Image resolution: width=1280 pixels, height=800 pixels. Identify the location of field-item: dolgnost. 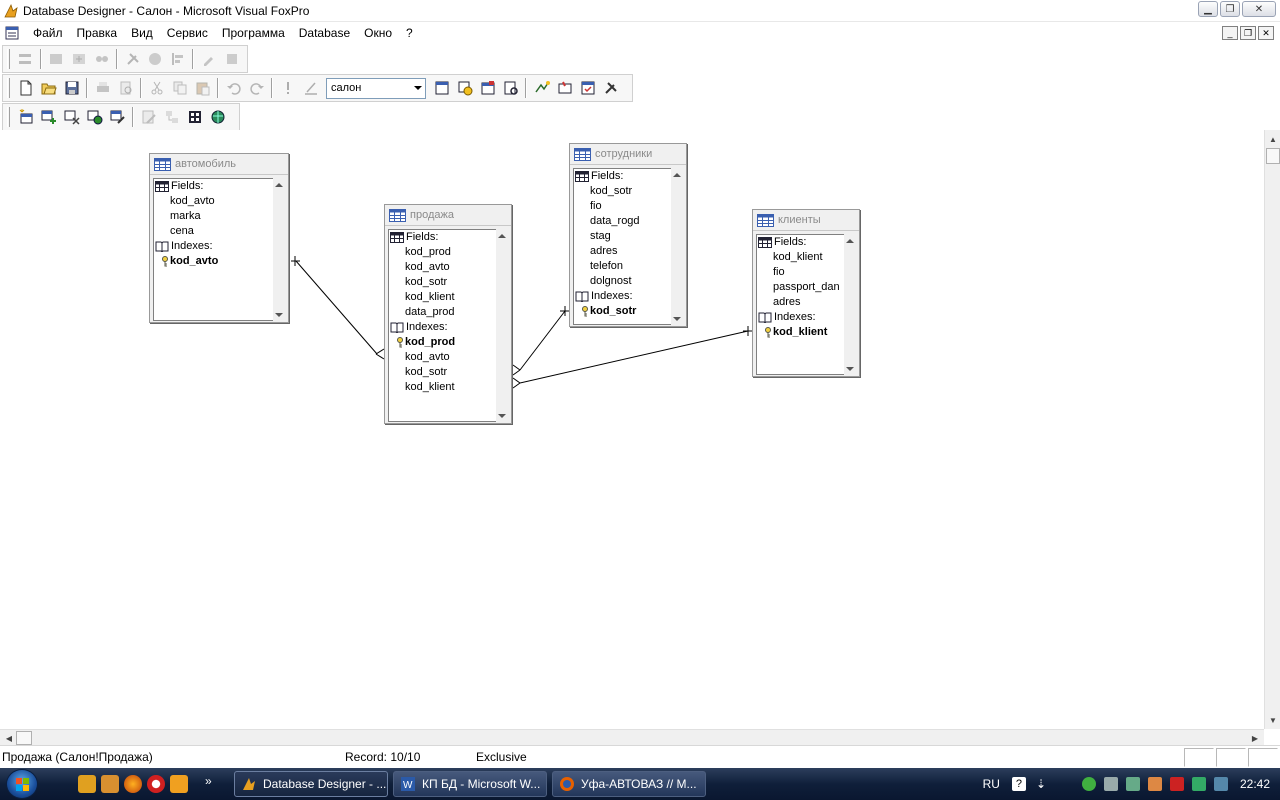
(623, 281).